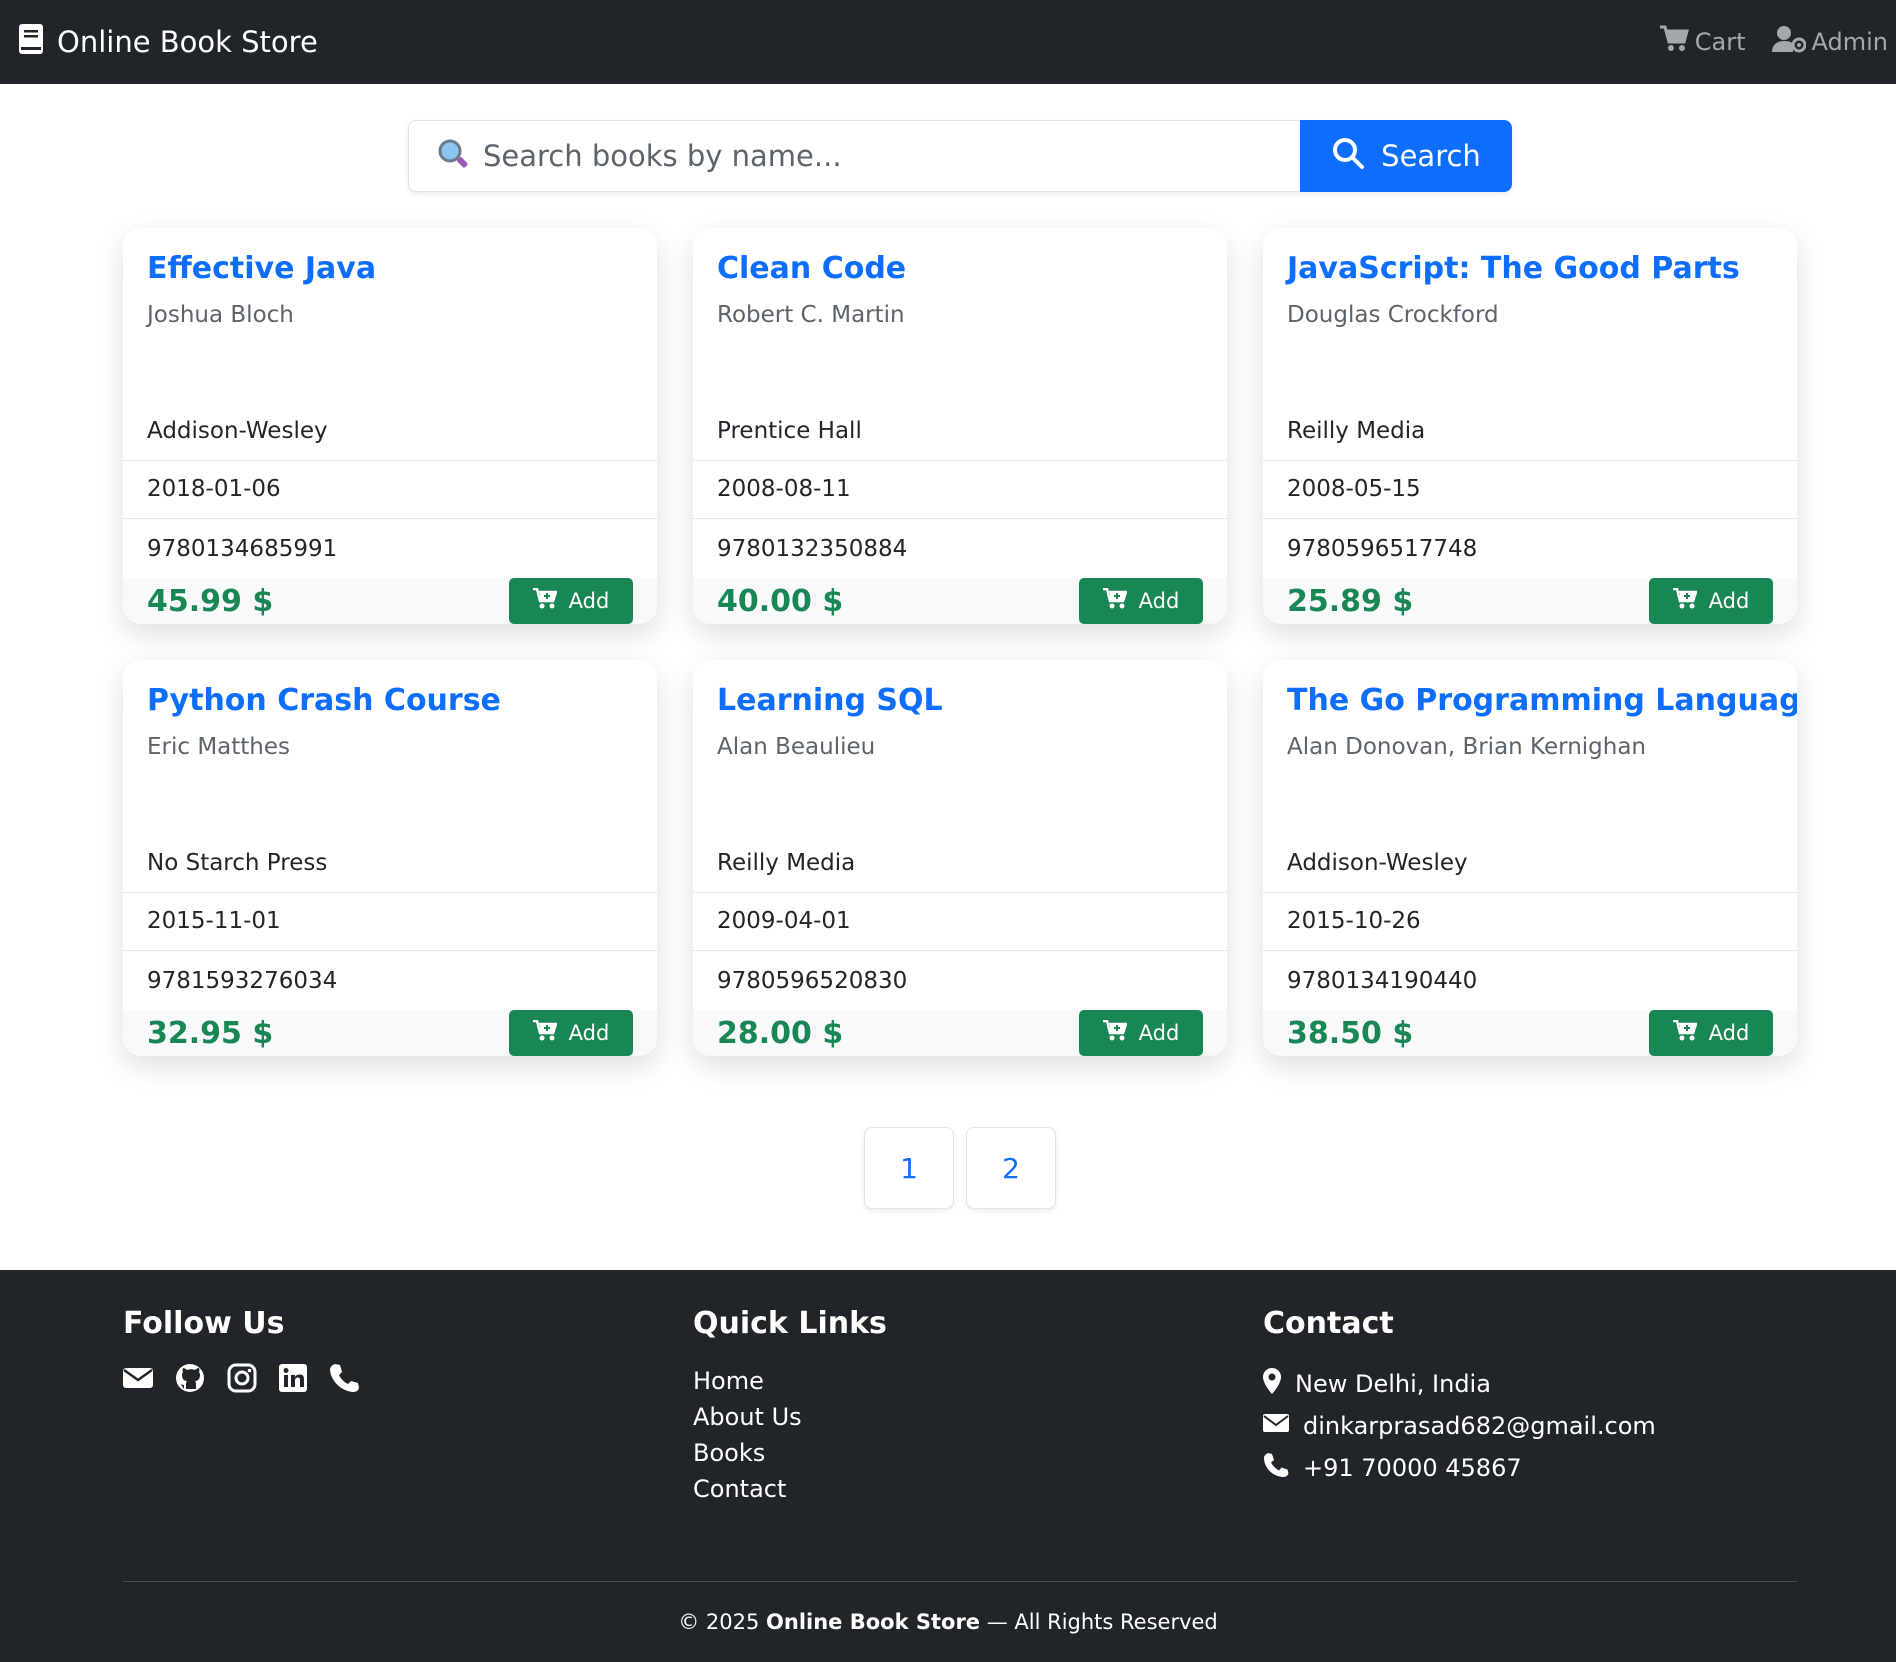 This screenshot has height=1662, width=1896. What do you see at coordinates (242, 980) in the screenshot?
I see `book-isbn: 9781593276034` at bounding box center [242, 980].